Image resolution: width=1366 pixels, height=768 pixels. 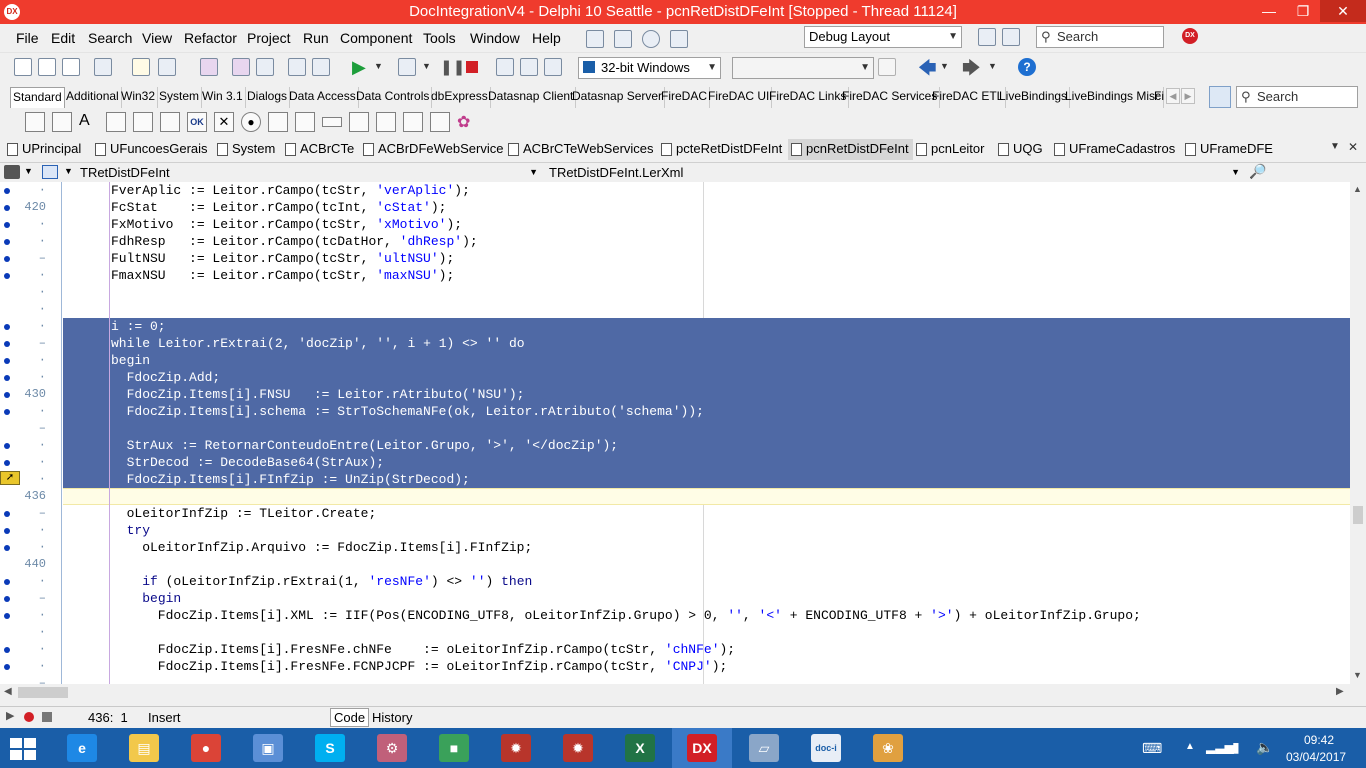 What do you see at coordinates (1114, 97) in the screenshot?
I see `palette-tab-livebindings-misc: LiveBindings Misc` at bounding box center [1114, 97].